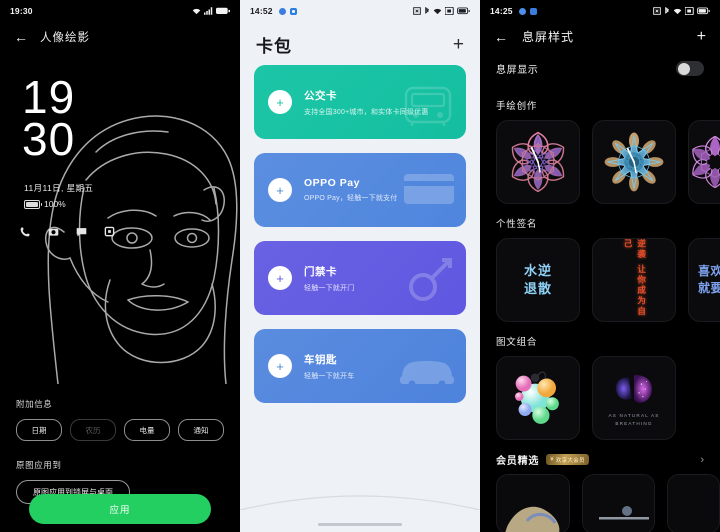  What do you see at coordinates (360, 524) in the screenshot?
I see `home-indicator` at bounding box center [360, 524].